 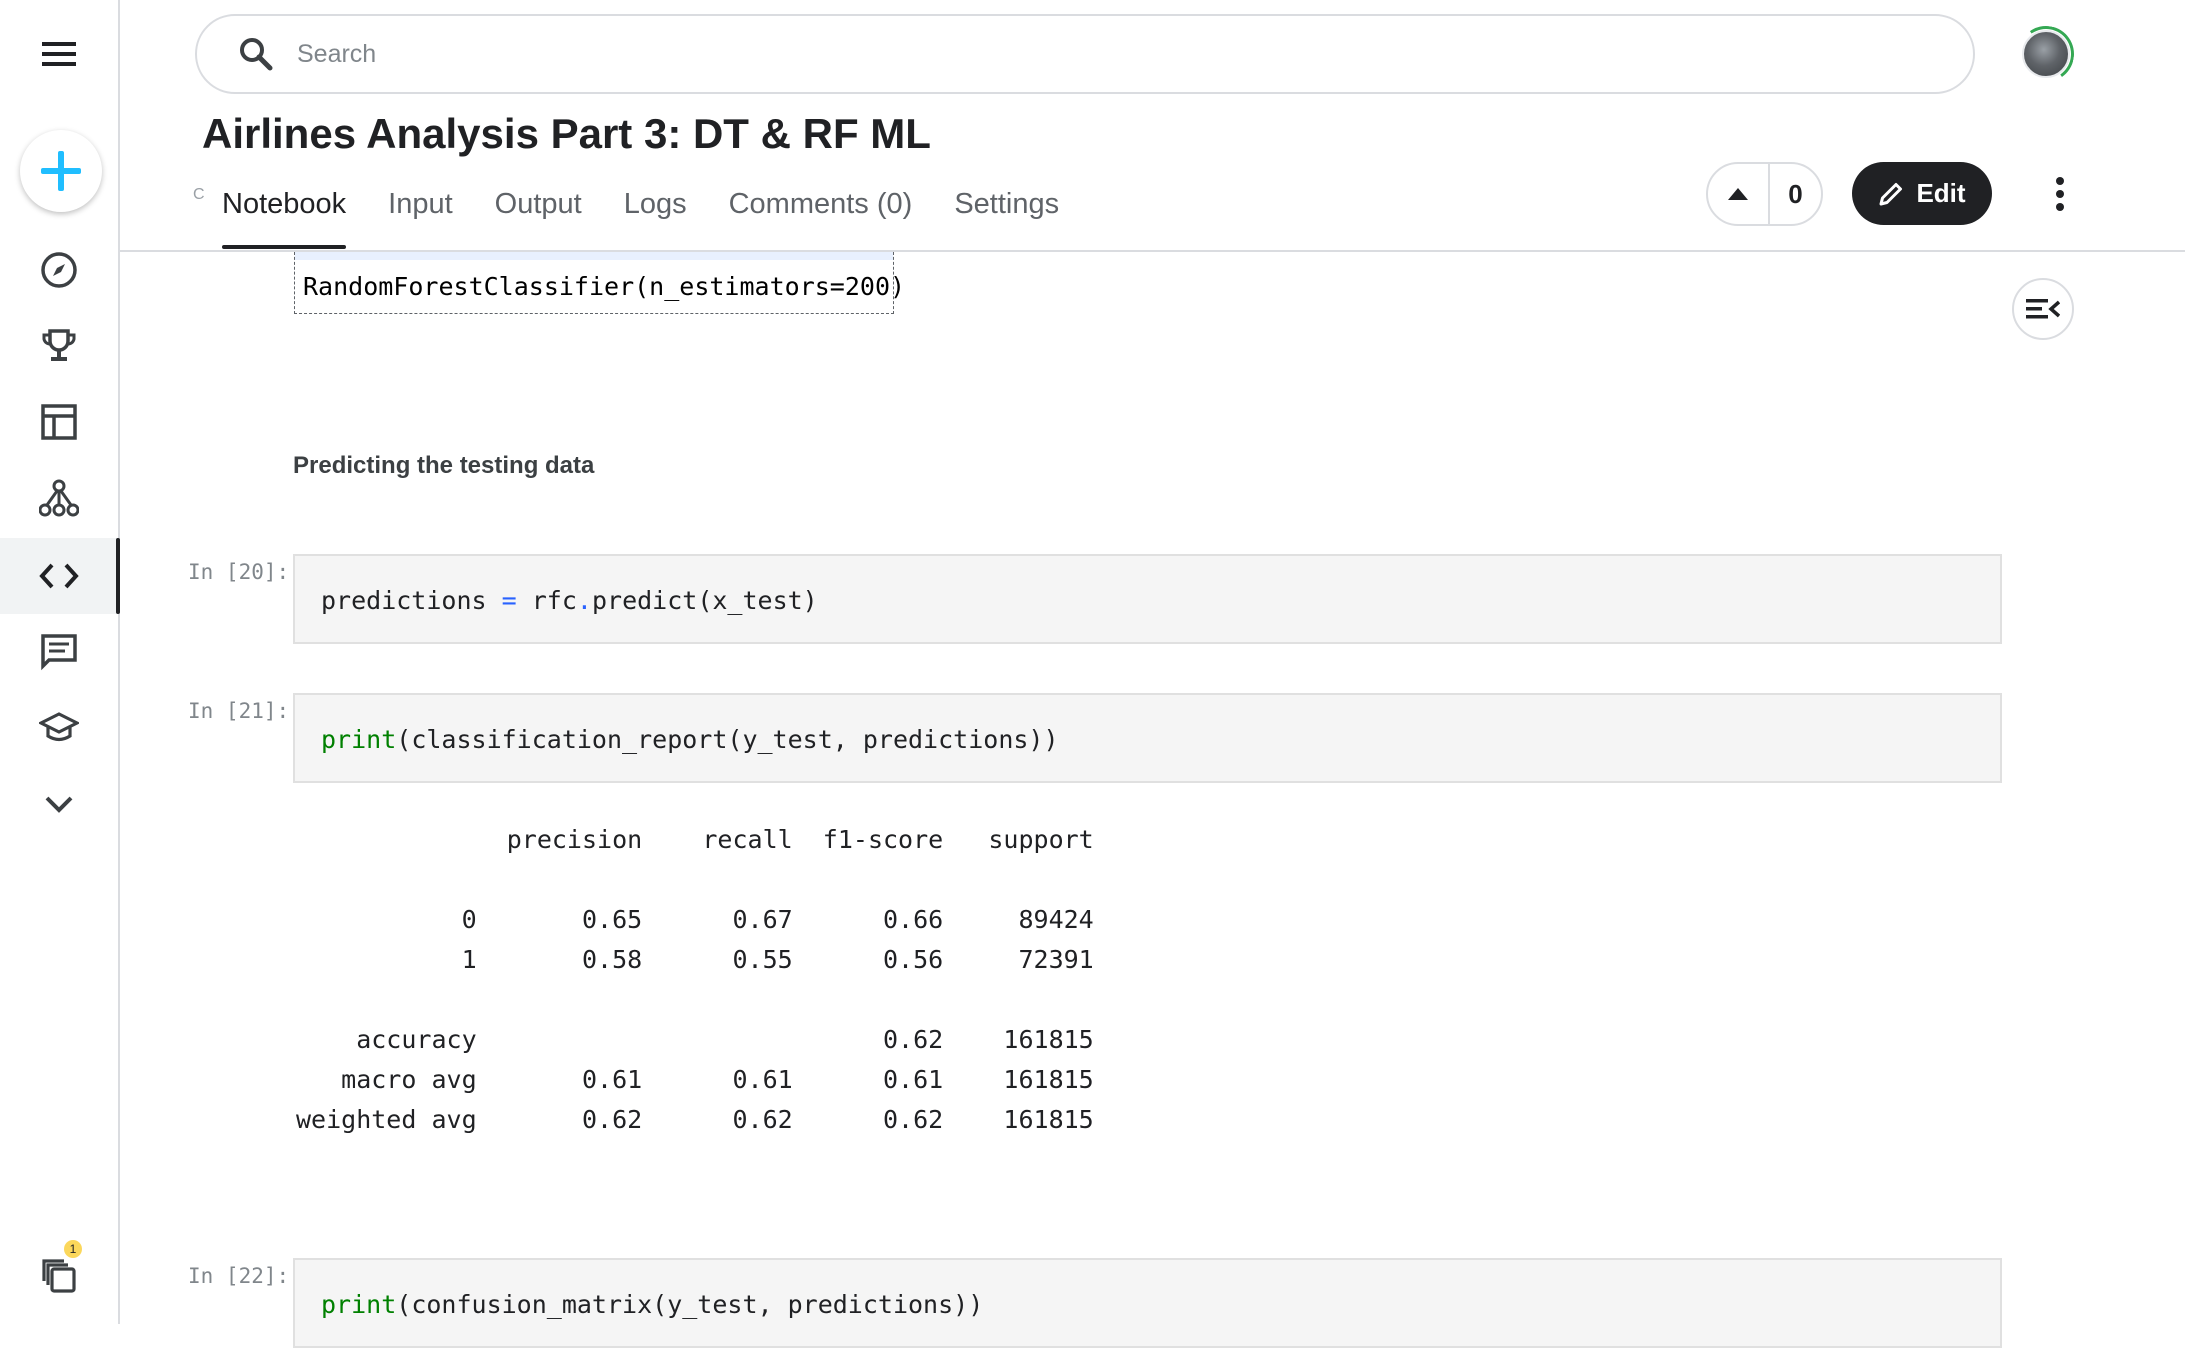 I want to click on sidebar-item-learn, so click(x=59, y=728).